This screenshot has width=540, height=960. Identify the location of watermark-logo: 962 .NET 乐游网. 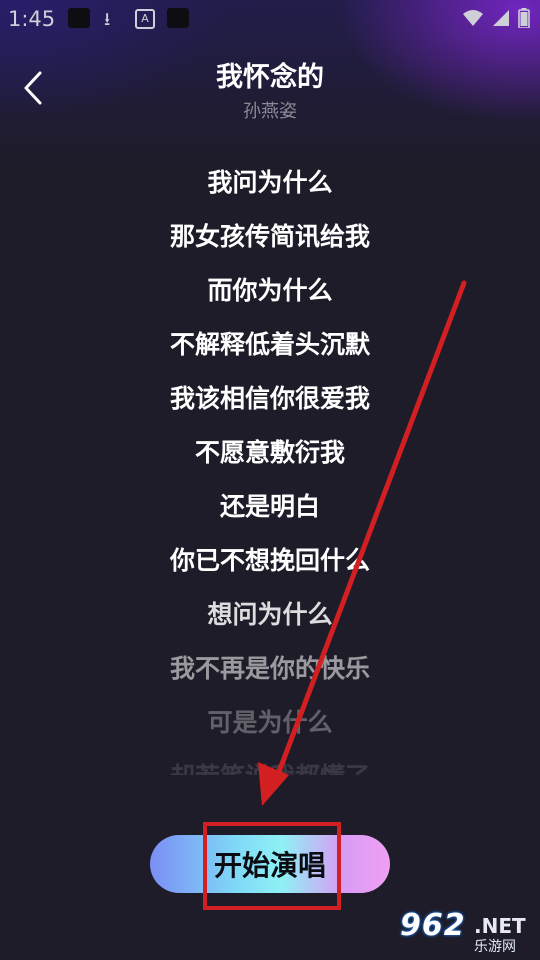
(466, 931).